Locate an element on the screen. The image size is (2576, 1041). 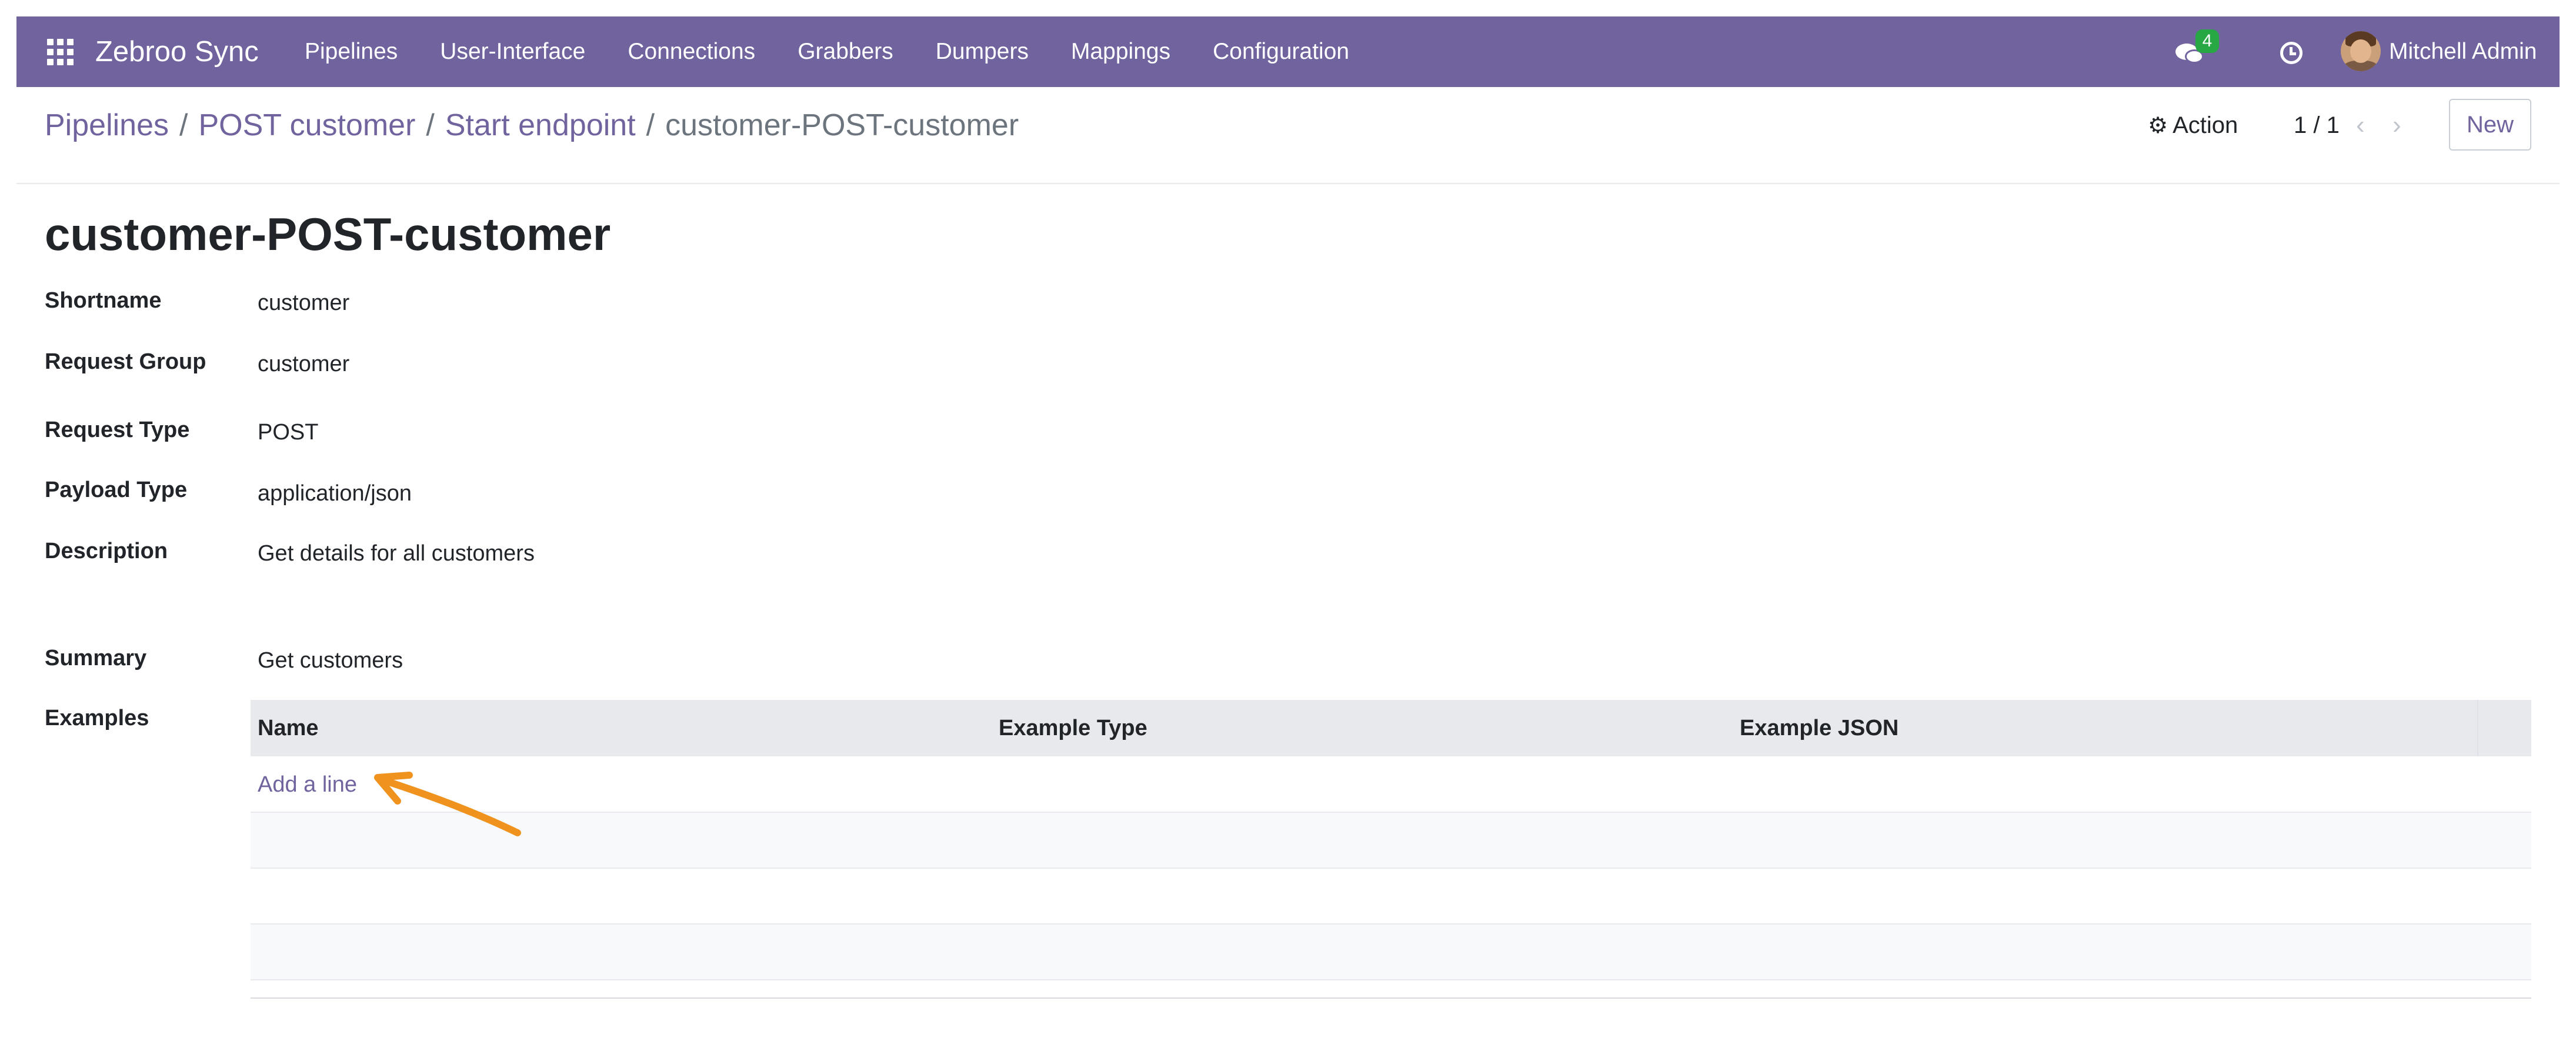
column-header-actions is located at coordinates (2504, 728).